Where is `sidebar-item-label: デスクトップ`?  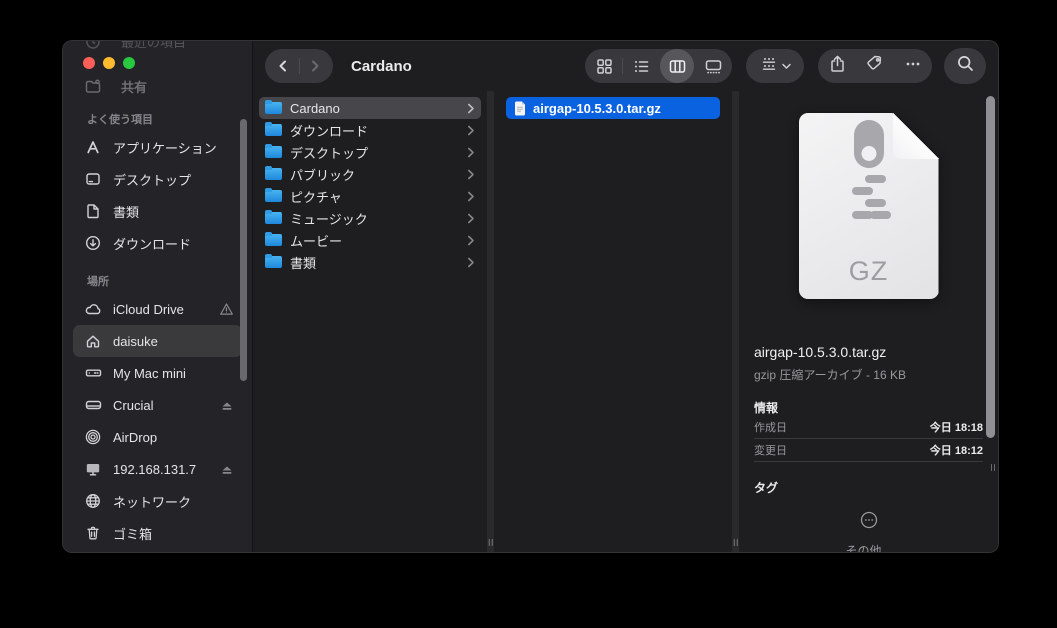 sidebar-item-label: デスクトップ is located at coordinates (152, 180).